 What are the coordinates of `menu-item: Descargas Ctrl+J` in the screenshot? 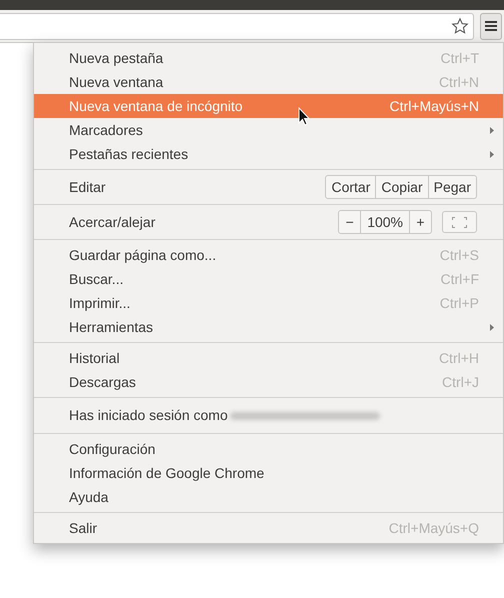 It's located at (268, 382).